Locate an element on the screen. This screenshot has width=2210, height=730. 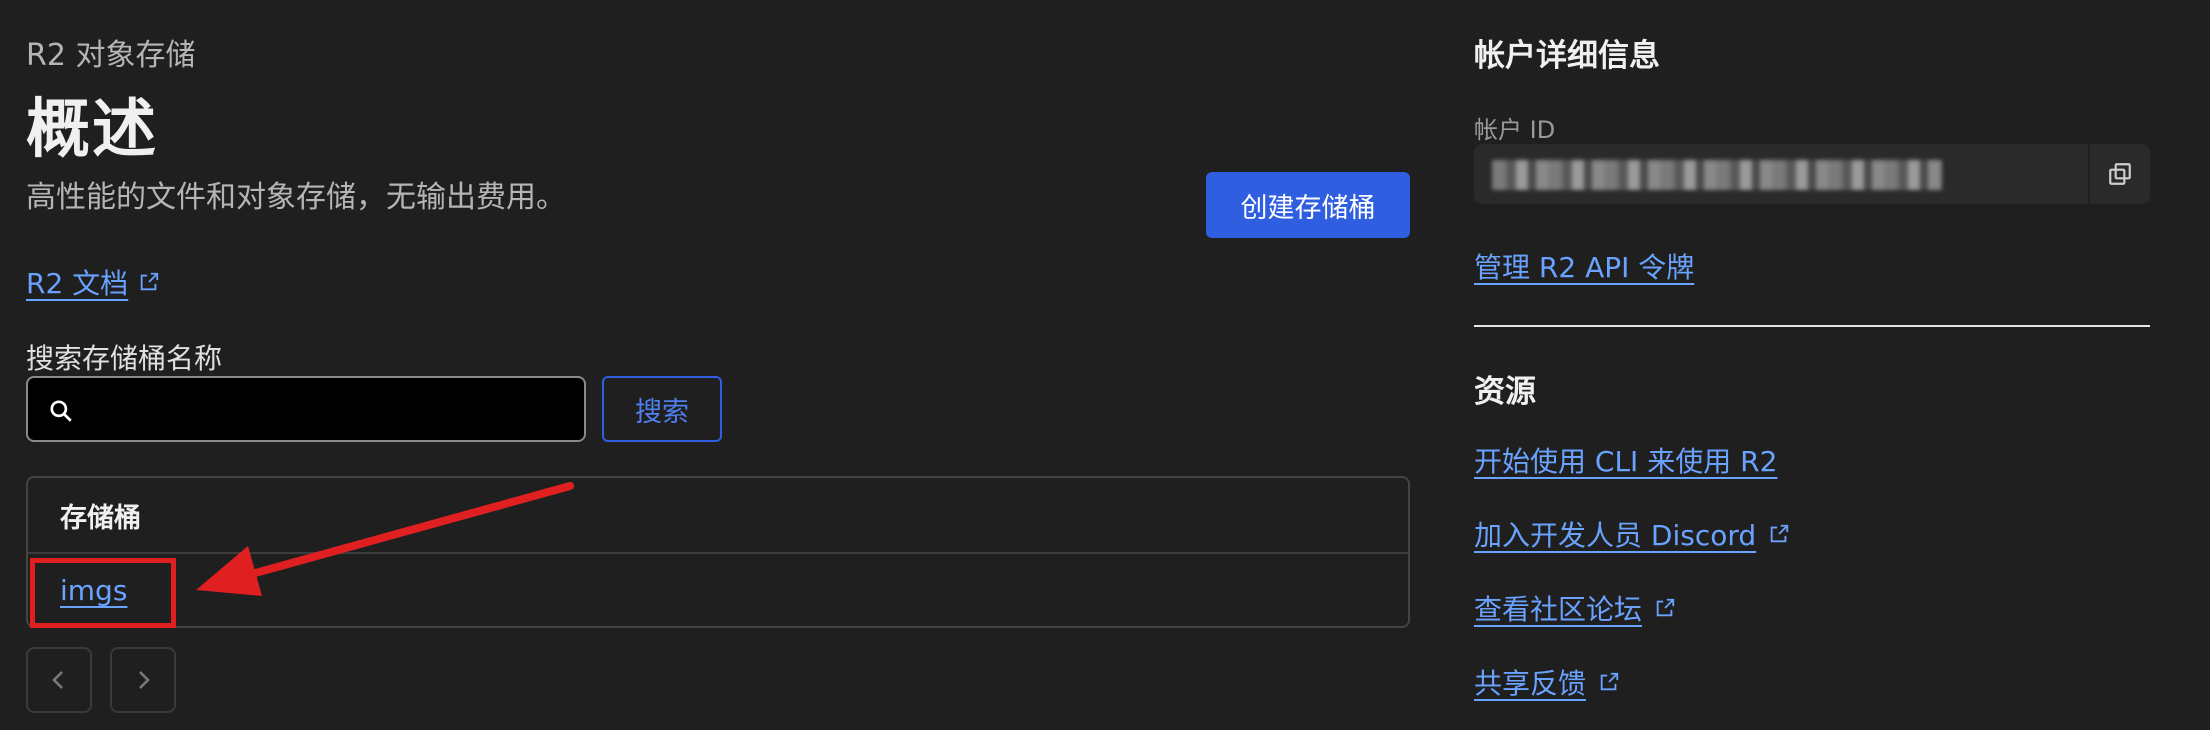
search-label: 搜索存储桶名称 is located at coordinates (124, 358).